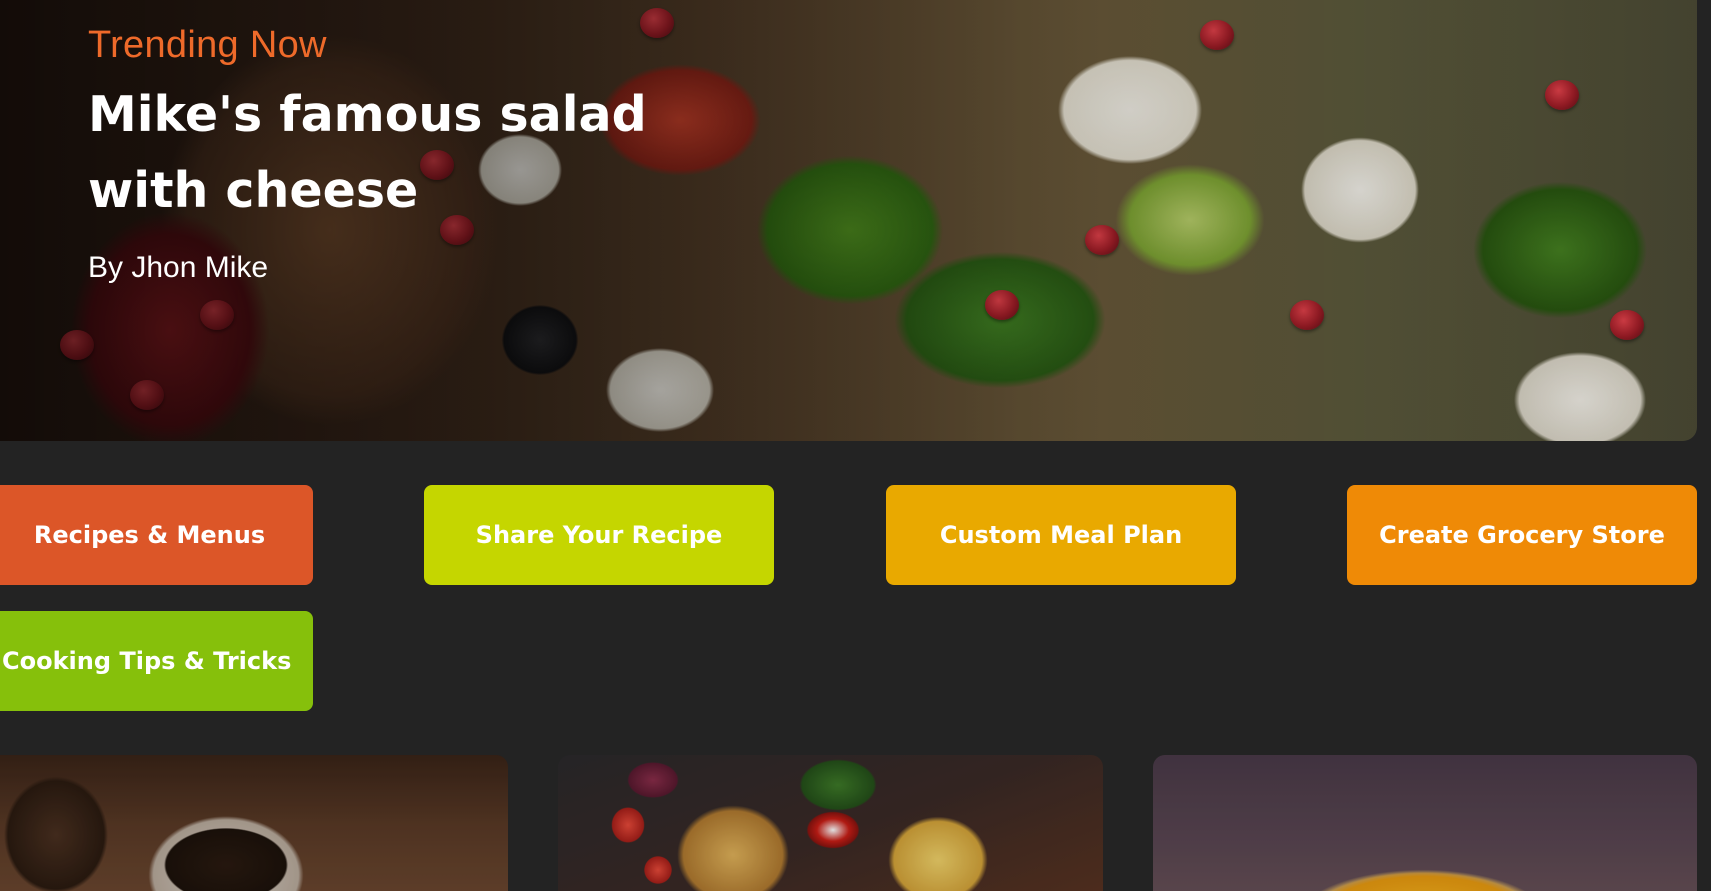  I want to click on coffee-cup-photo, so click(254, 823).